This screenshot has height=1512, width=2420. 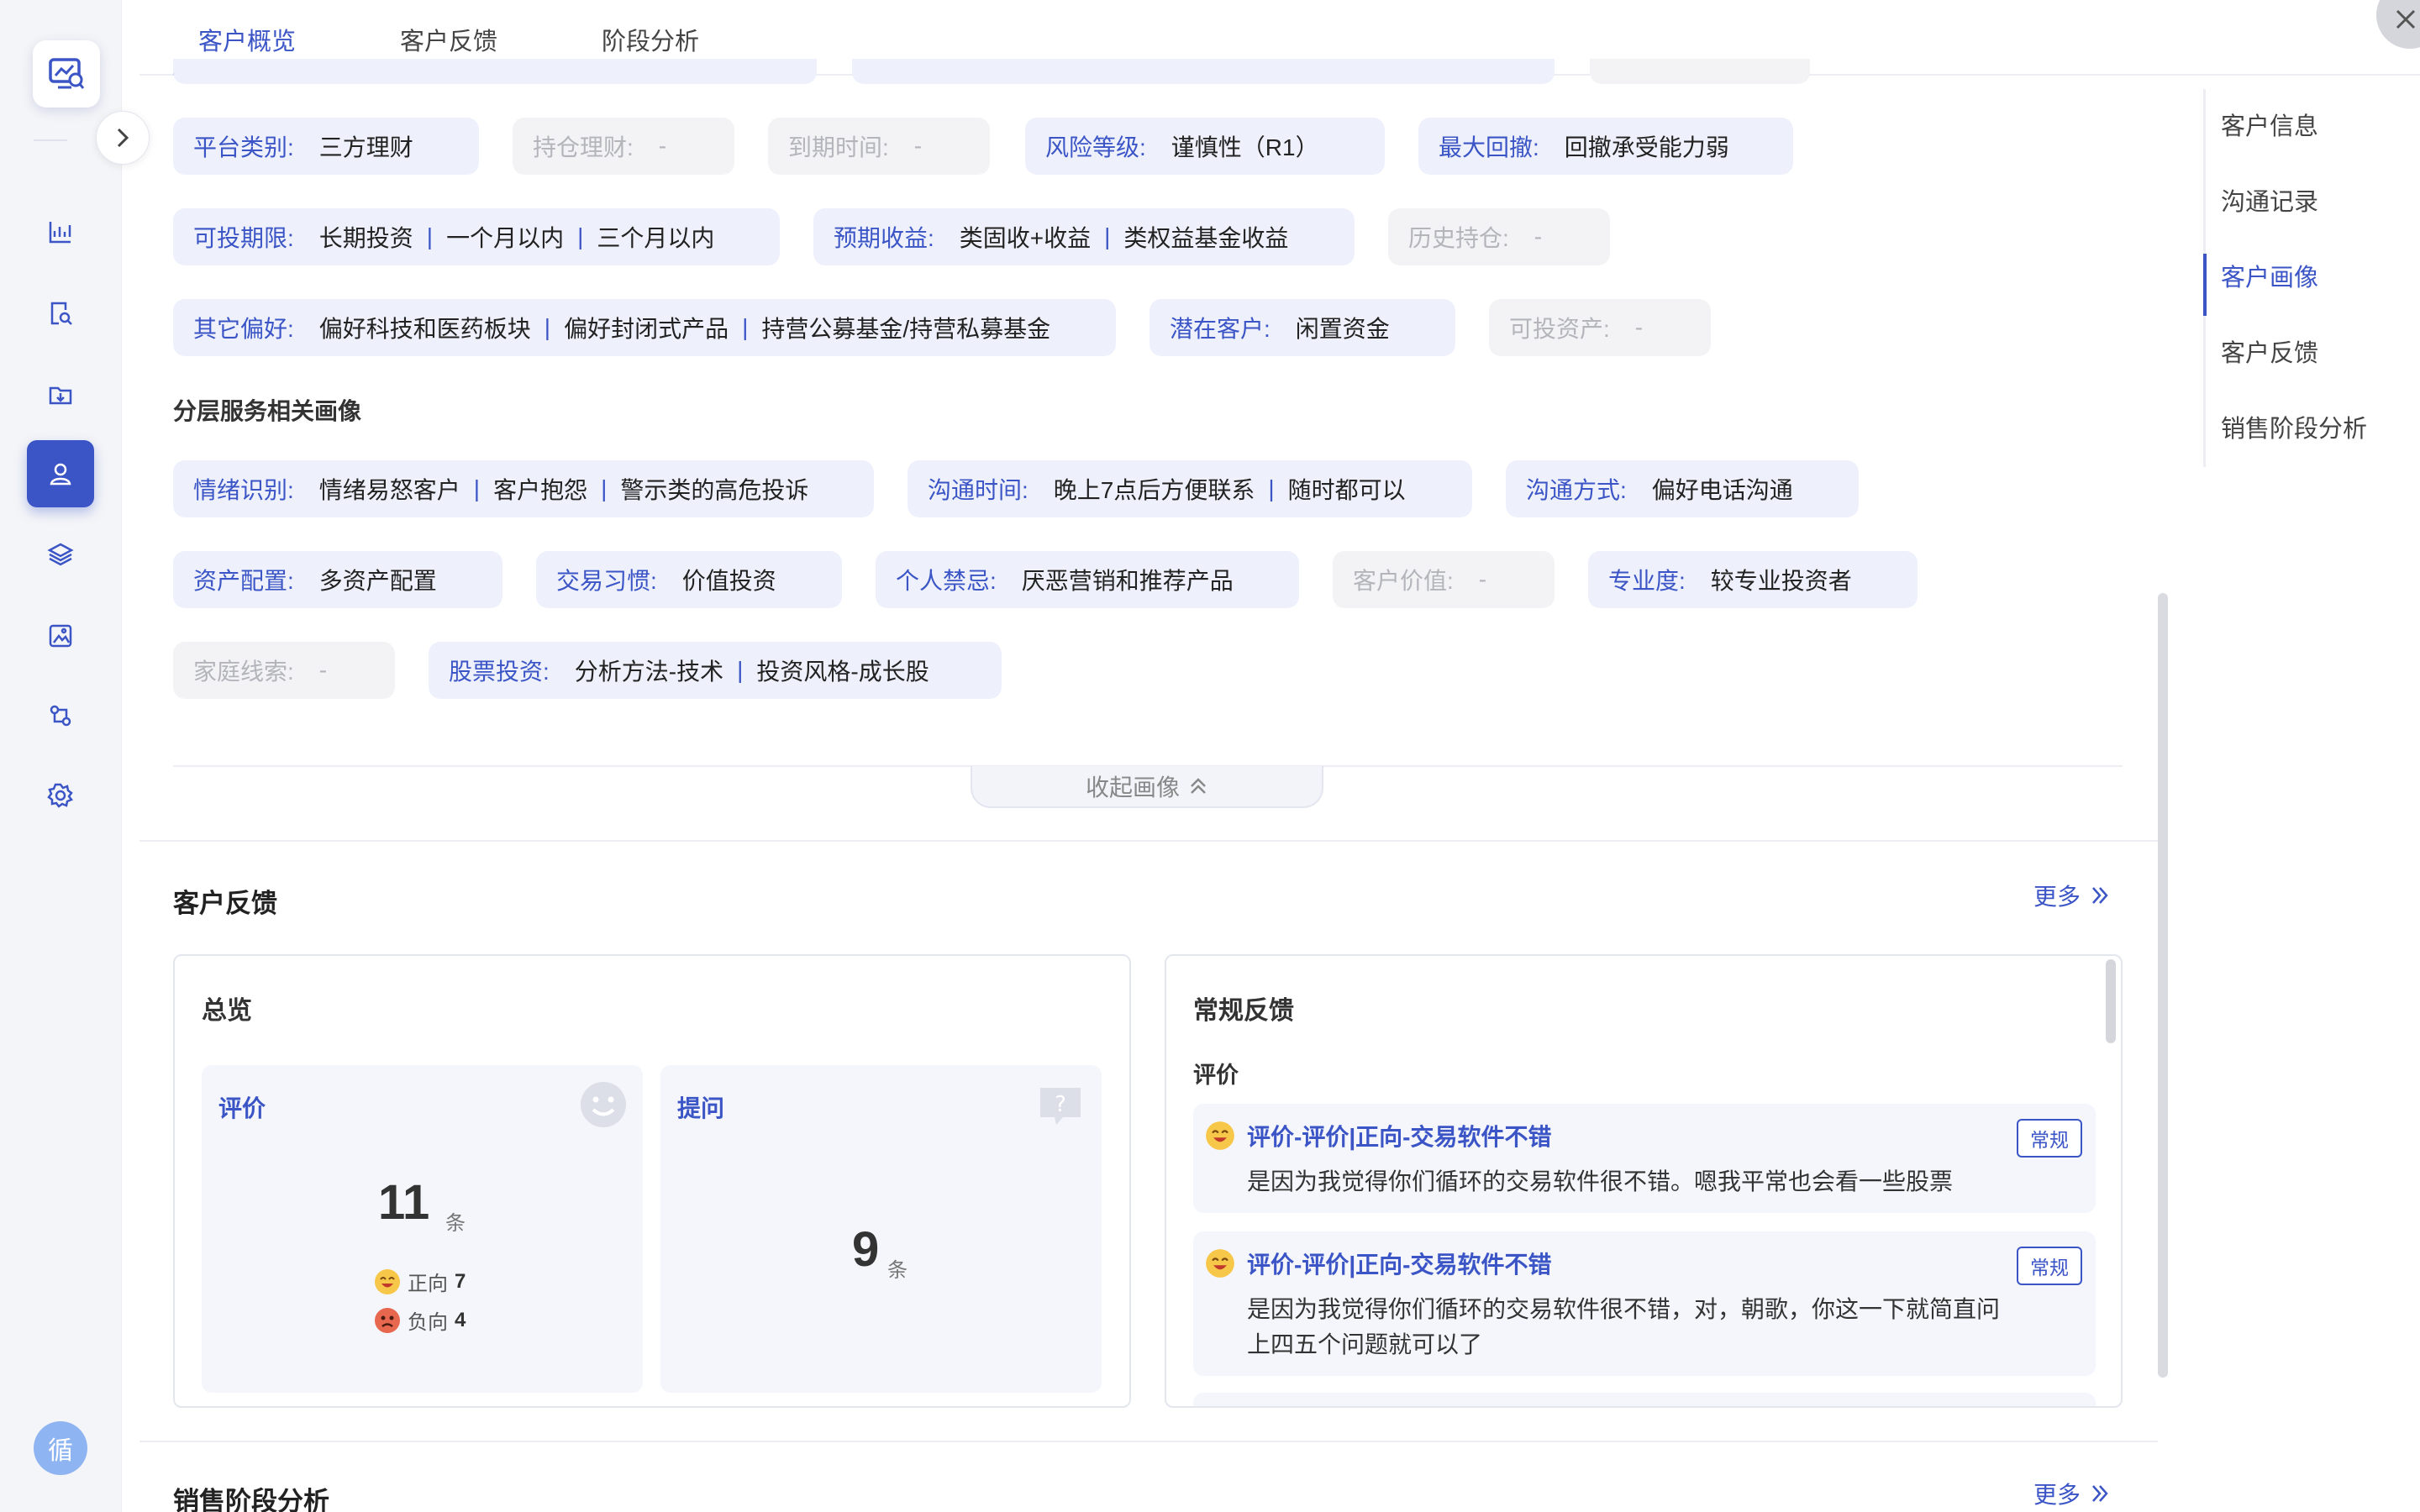 I want to click on anchor-customer-info: 客户信息, so click(x=2313, y=127).